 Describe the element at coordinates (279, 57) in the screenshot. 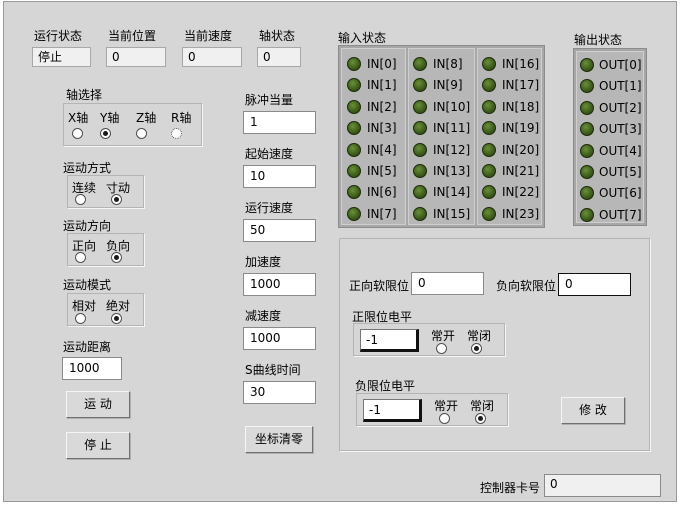

I see `axis-state-display: 0` at that location.